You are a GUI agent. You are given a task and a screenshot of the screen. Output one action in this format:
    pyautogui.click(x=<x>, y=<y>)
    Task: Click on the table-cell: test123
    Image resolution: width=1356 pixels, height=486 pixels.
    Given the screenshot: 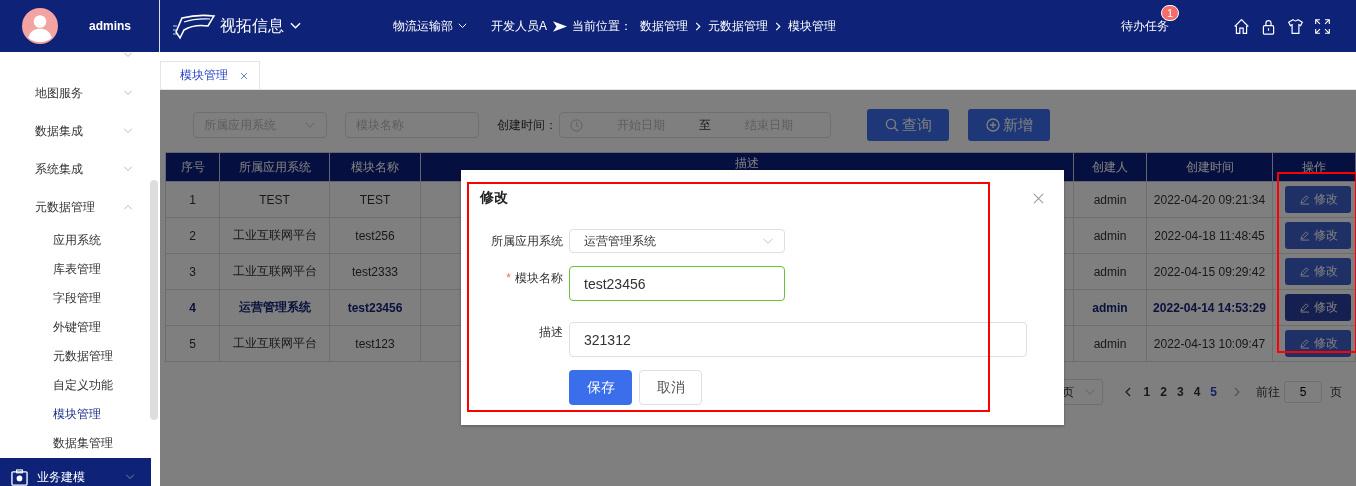 What is the action you would take?
    pyautogui.click(x=375, y=343)
    